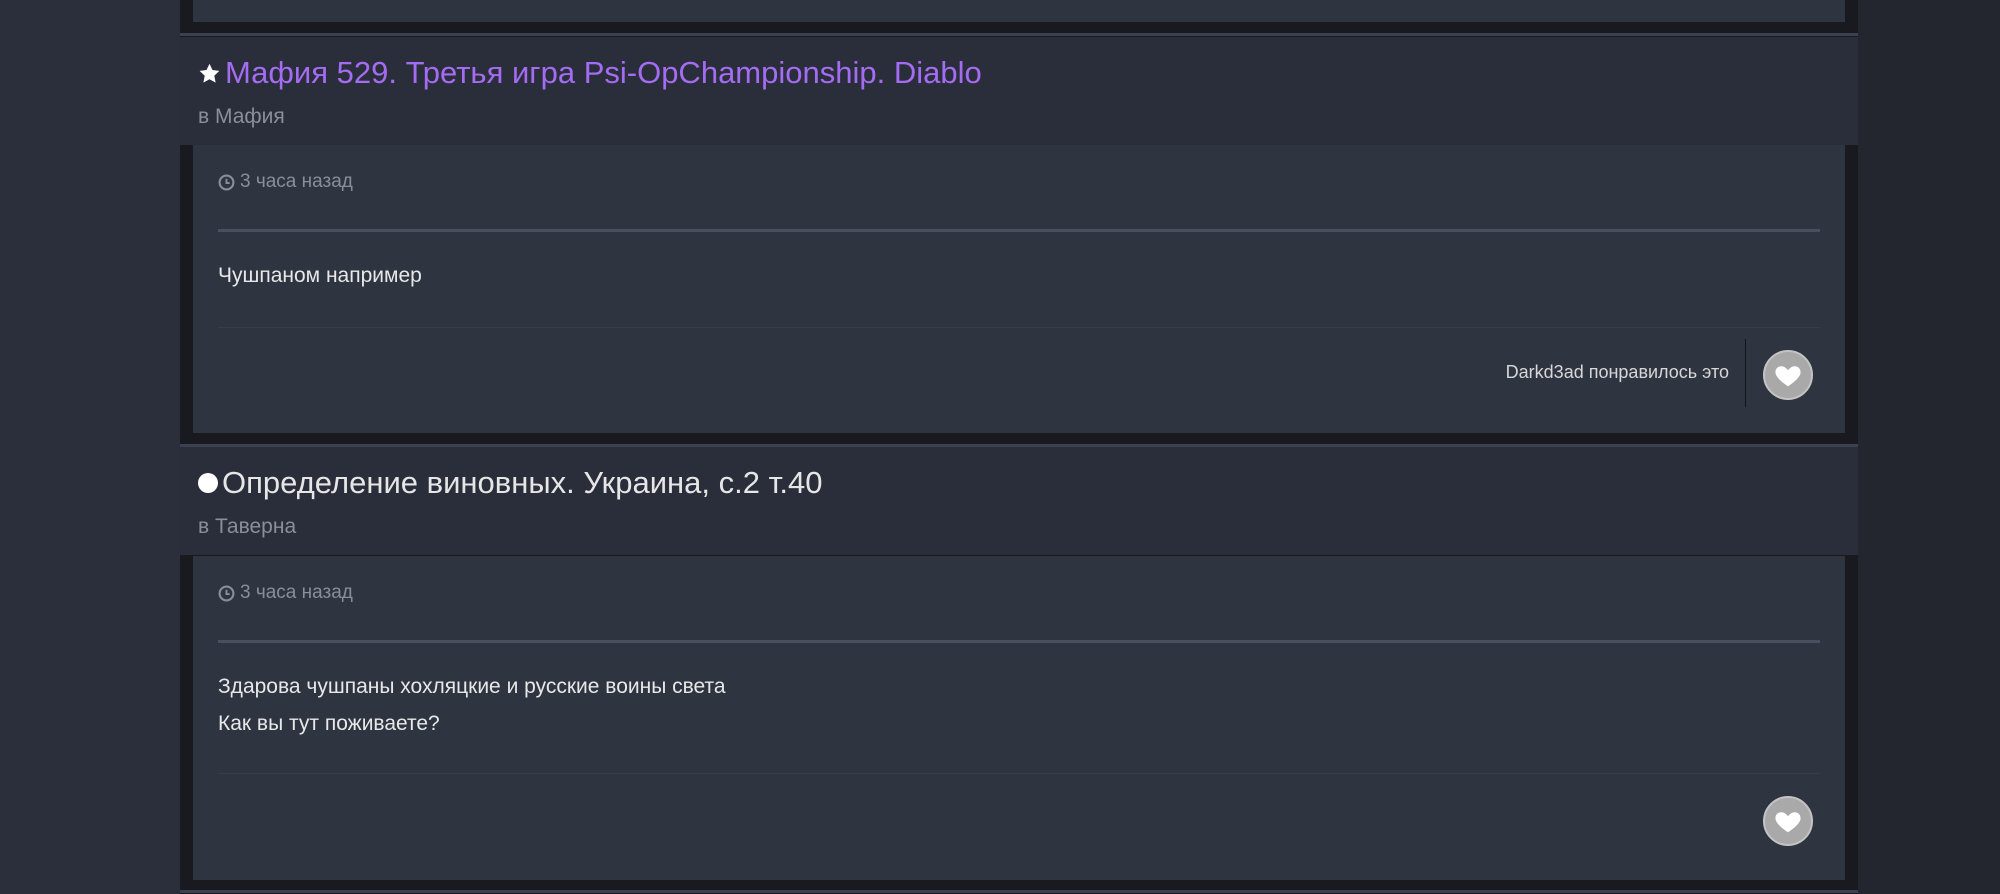 The image size is (2000, 894). I want to click on content-line: Как вы тут поживаете?, so click(329, 723).